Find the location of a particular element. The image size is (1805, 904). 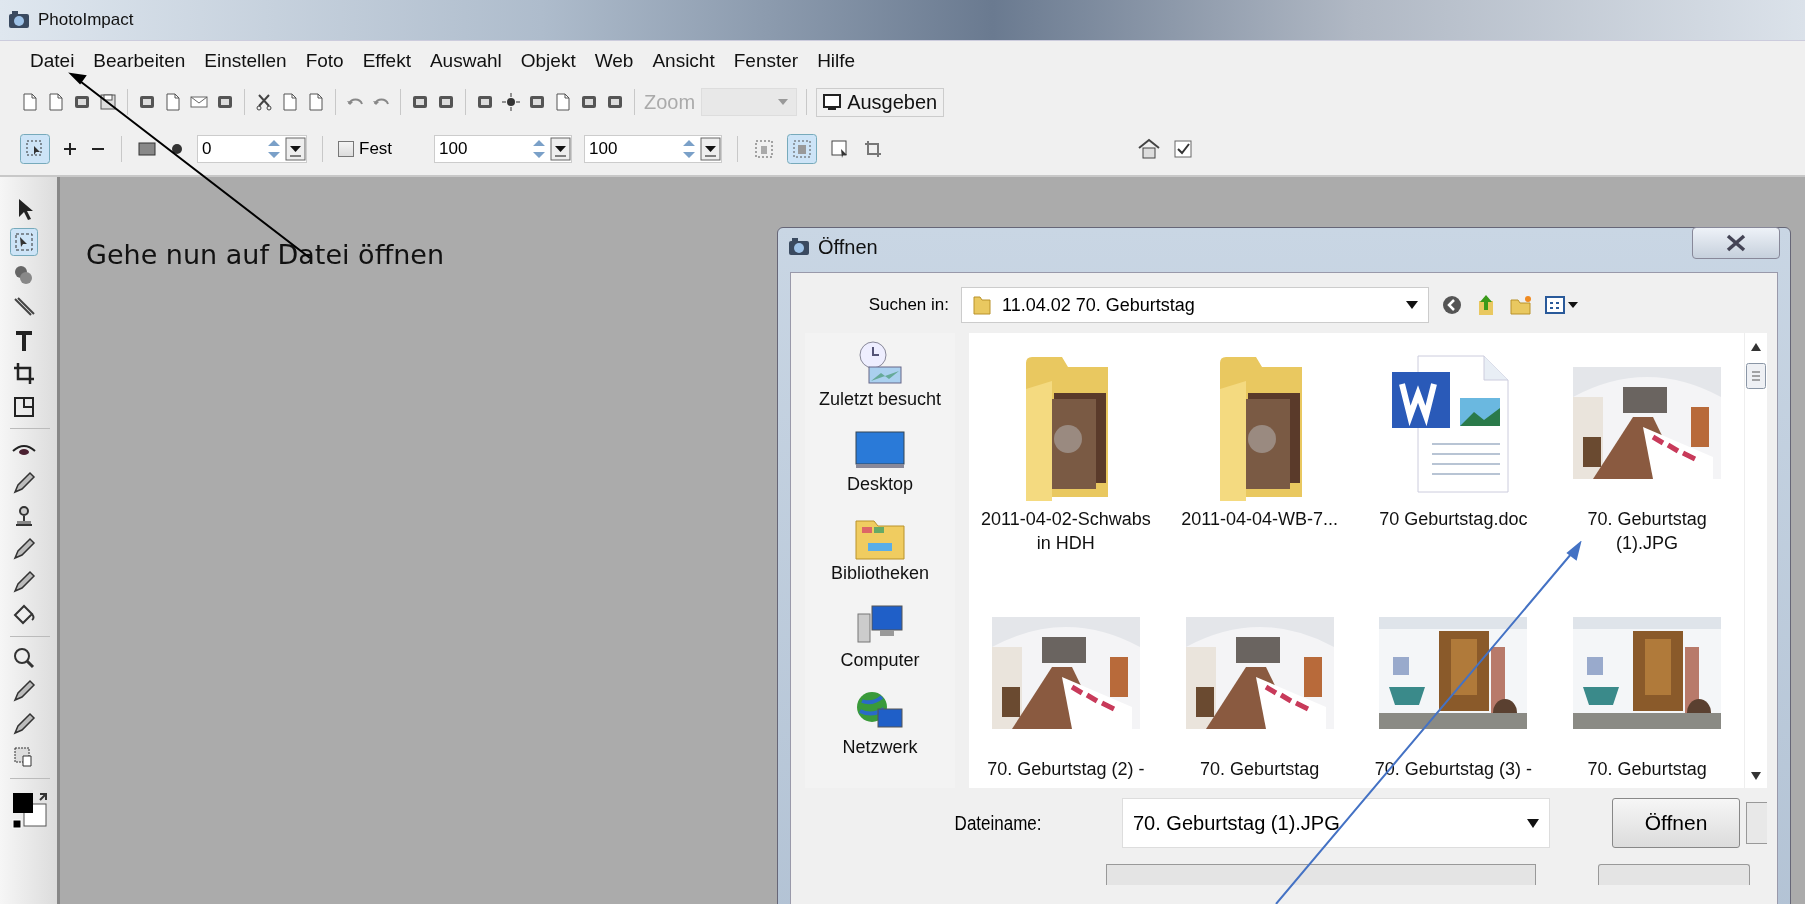

file-item: 70. Geburtstag (1).JPG is located at coordinates (1647, 451).